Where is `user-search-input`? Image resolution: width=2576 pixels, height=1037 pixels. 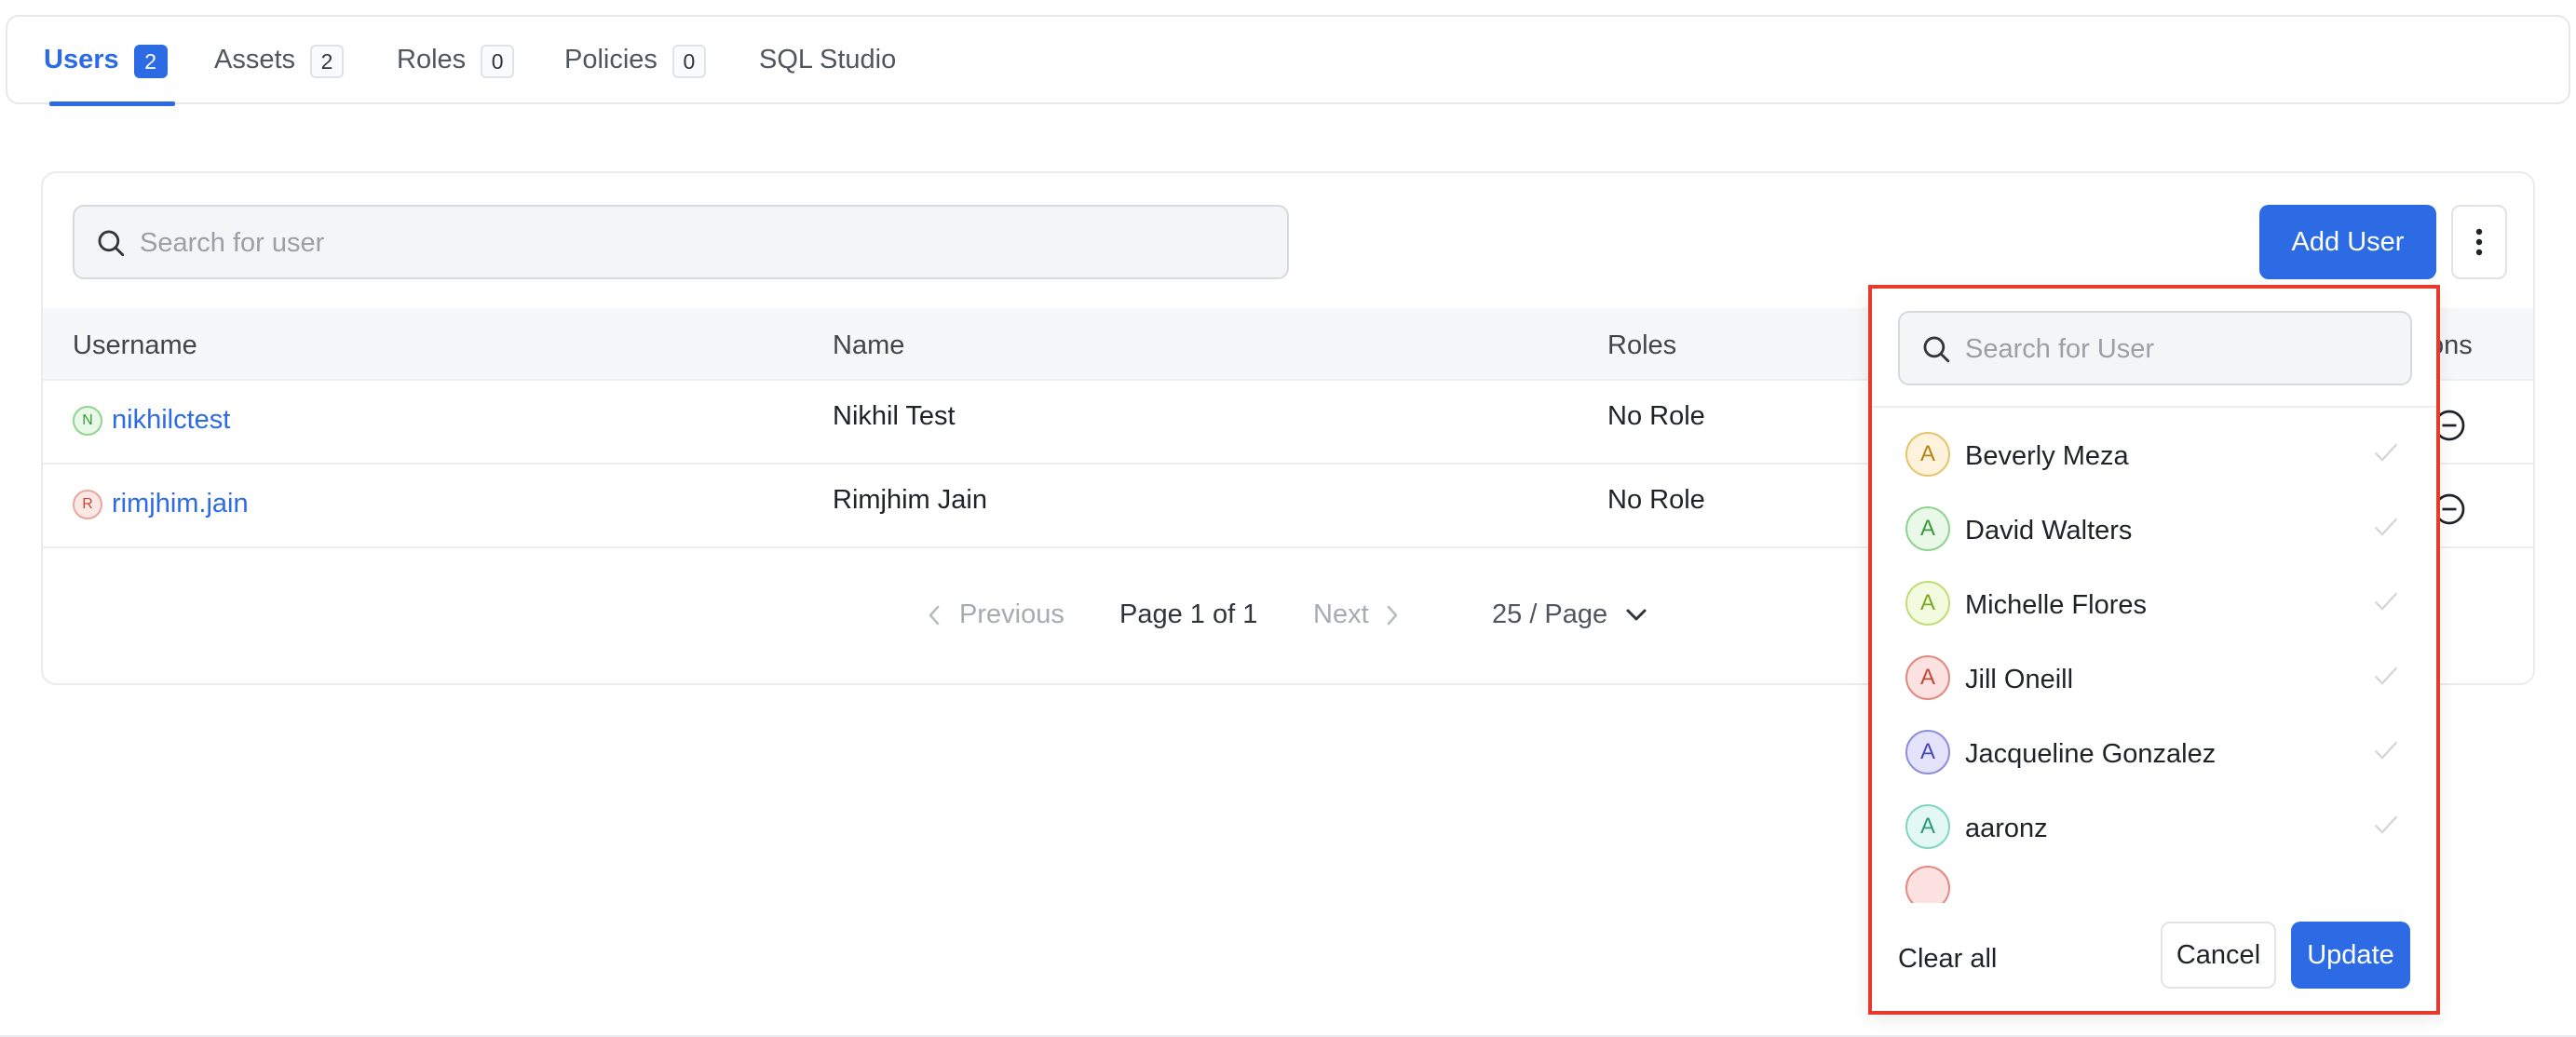 user-search-input is located at coordinates (698, 243).